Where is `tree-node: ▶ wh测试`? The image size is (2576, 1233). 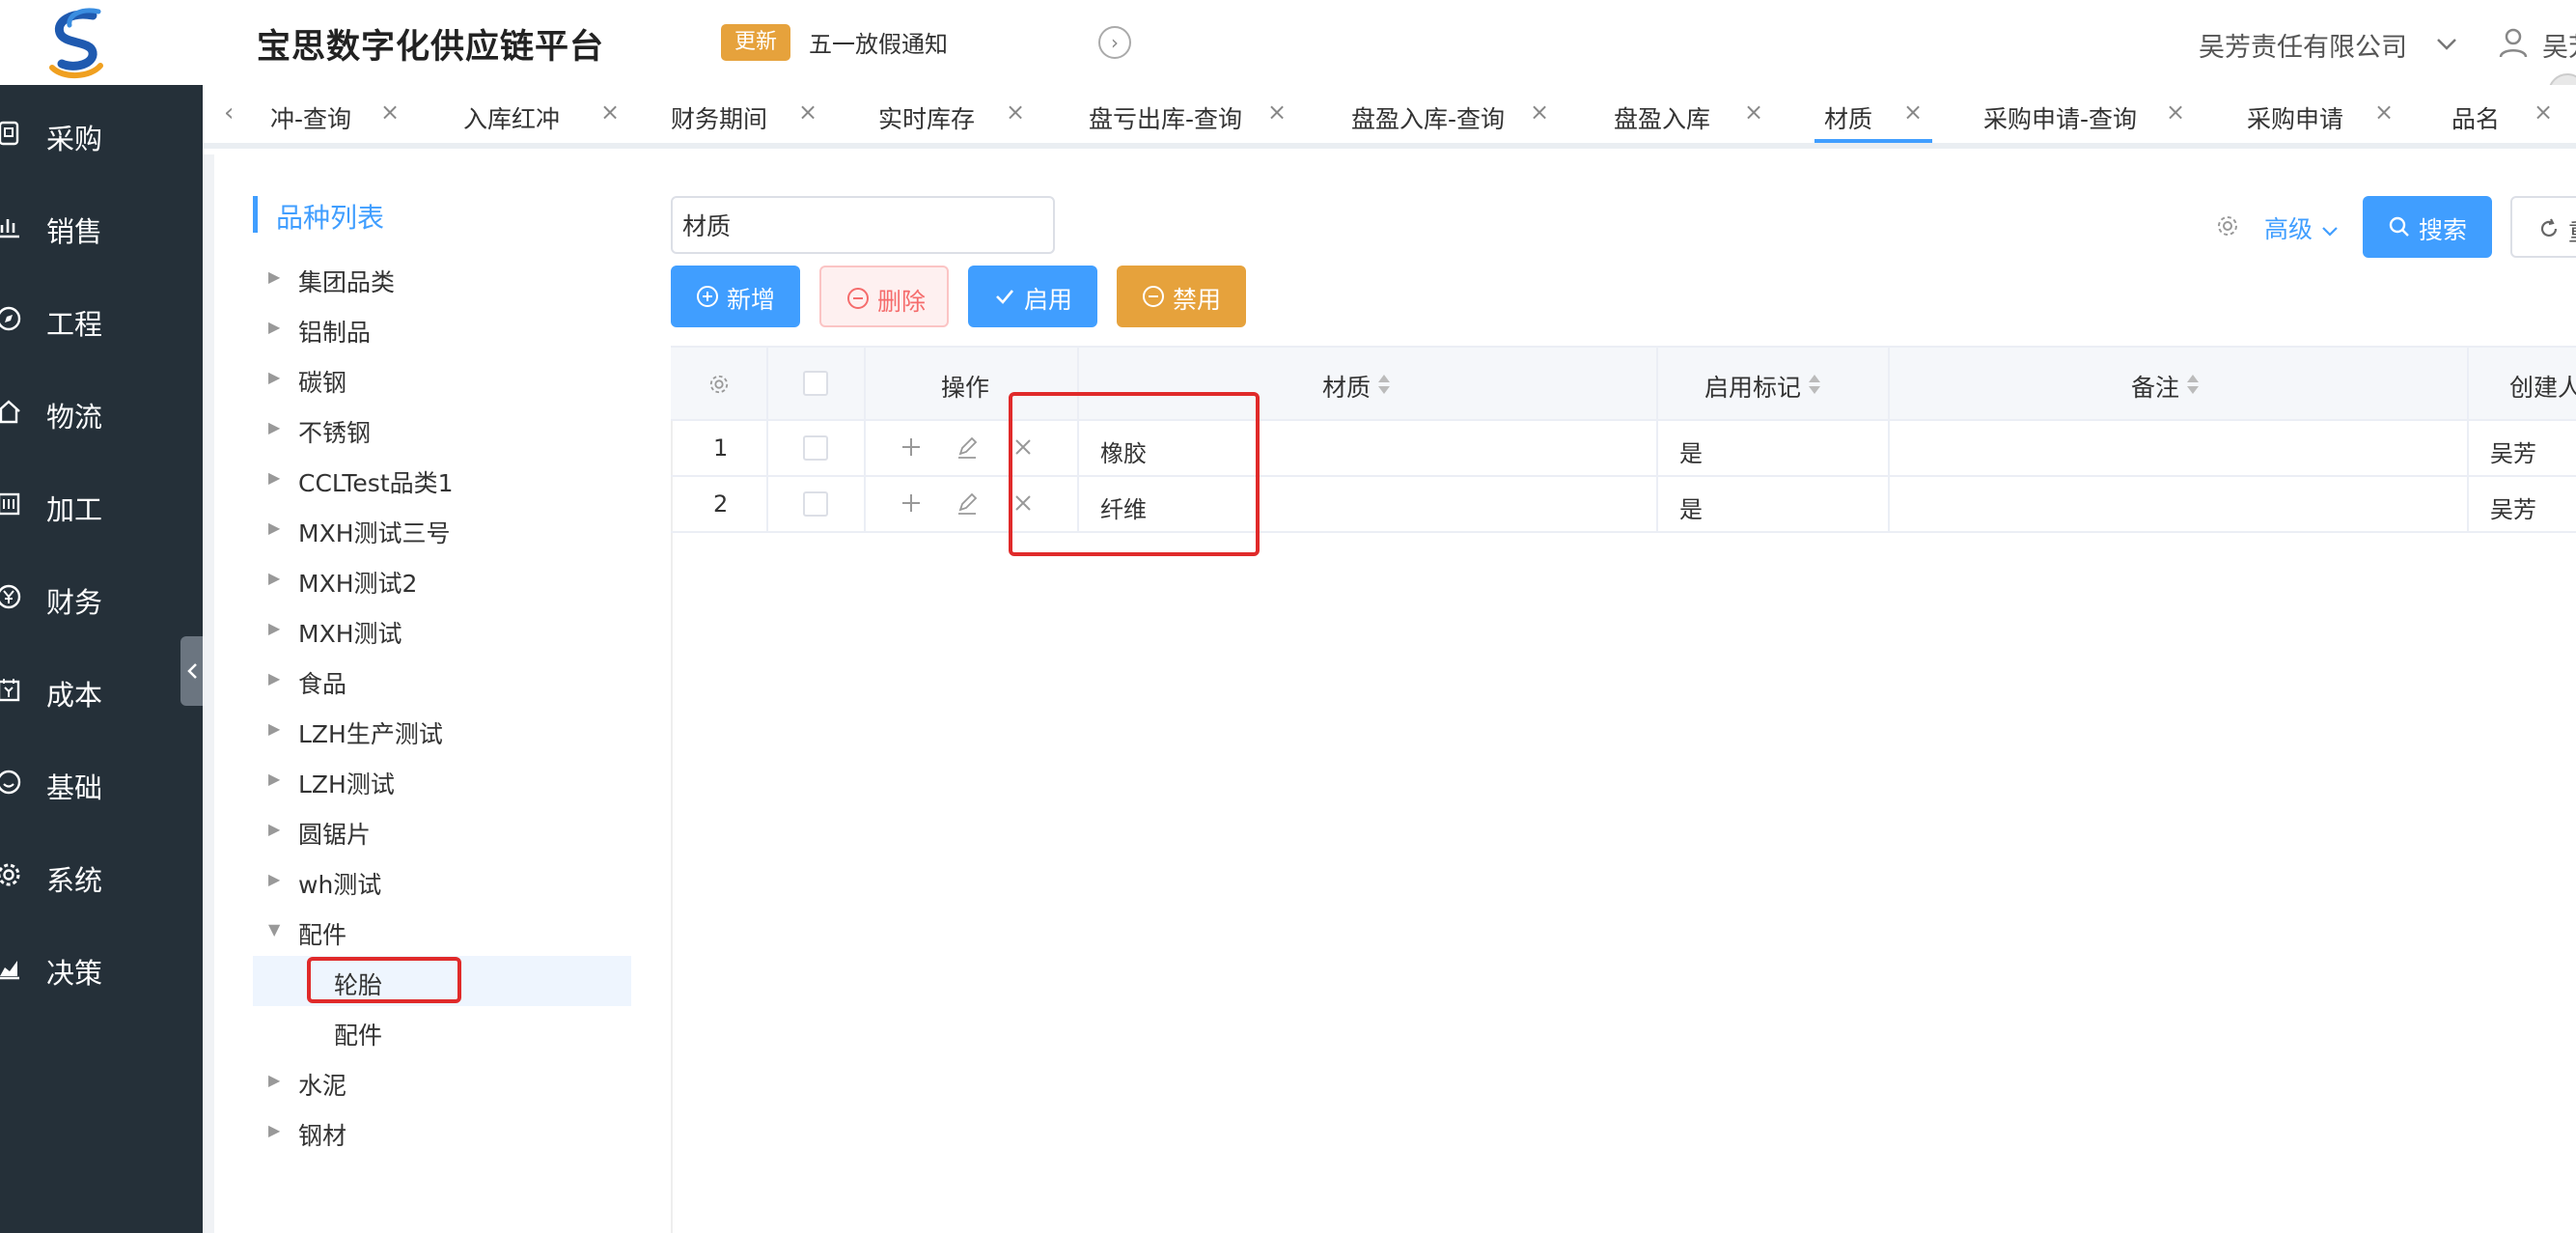
tree-node: ▶ wh测试 is located at coordinates (442, 880).